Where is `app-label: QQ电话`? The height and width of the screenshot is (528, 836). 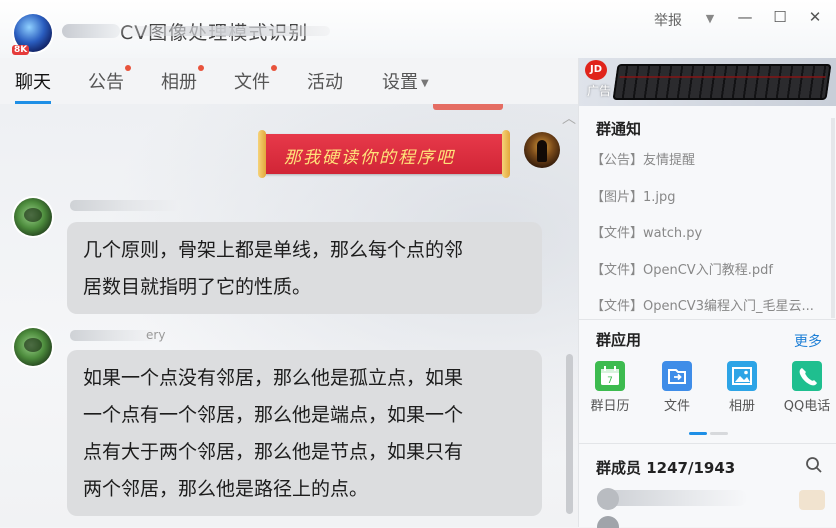 app-label: QQ电话 is located at coordinates (807, 406).